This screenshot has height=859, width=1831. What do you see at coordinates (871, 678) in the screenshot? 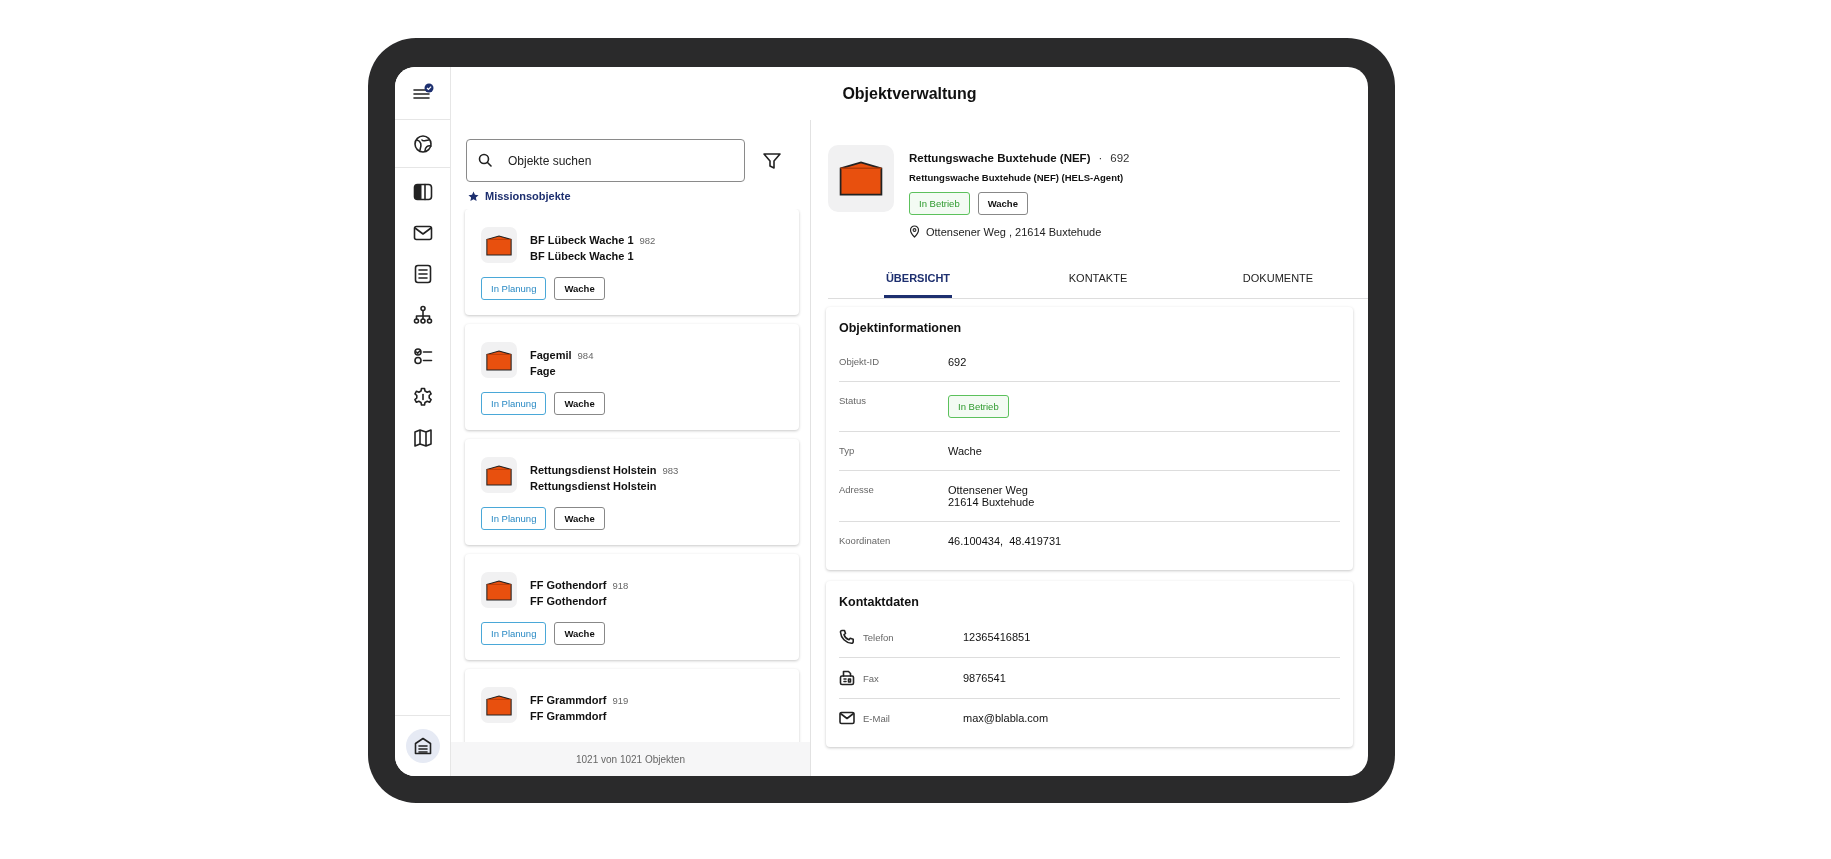
I see `field-label: Fax` at bounding box center [871, 678].